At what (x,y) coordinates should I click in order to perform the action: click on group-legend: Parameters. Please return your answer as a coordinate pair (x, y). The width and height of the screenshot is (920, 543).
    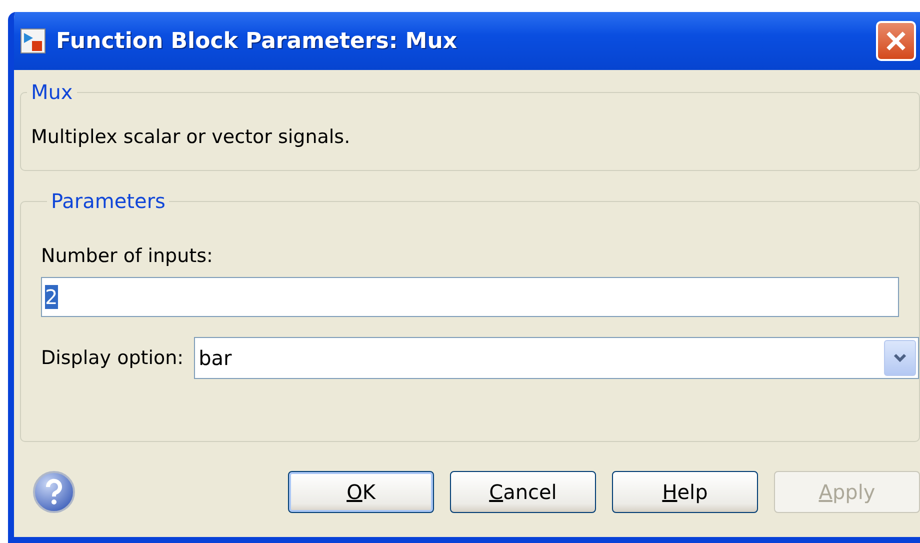
    Looking at the image, I should click on (108, 201).